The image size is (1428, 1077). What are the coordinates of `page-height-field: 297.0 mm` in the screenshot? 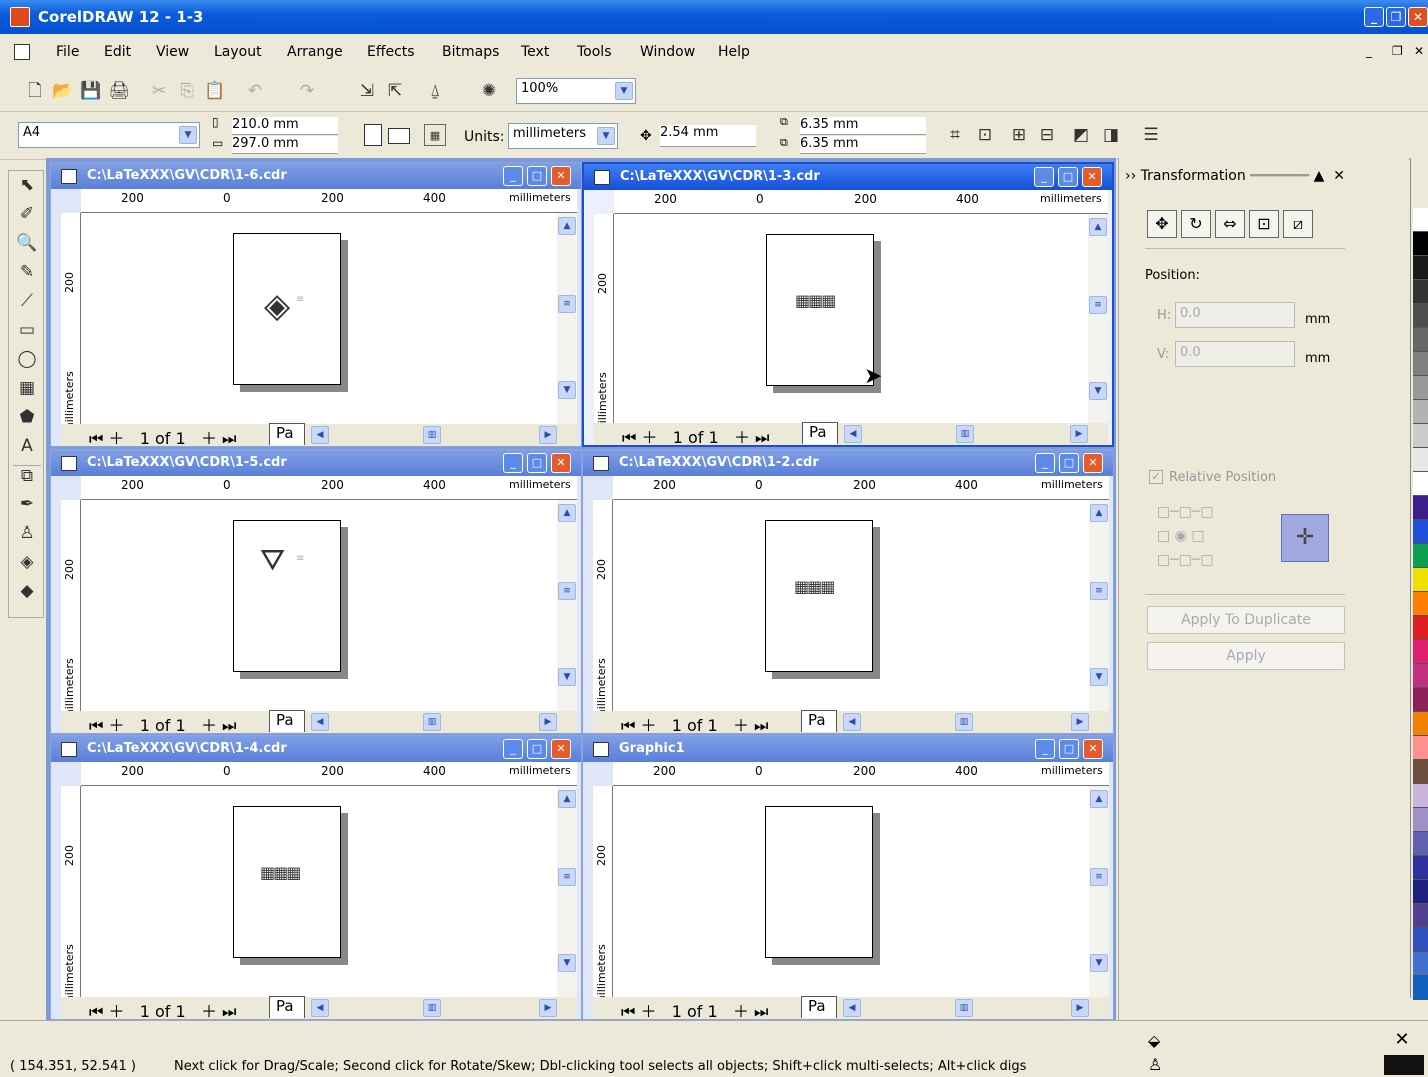 It's located at (285, 145).